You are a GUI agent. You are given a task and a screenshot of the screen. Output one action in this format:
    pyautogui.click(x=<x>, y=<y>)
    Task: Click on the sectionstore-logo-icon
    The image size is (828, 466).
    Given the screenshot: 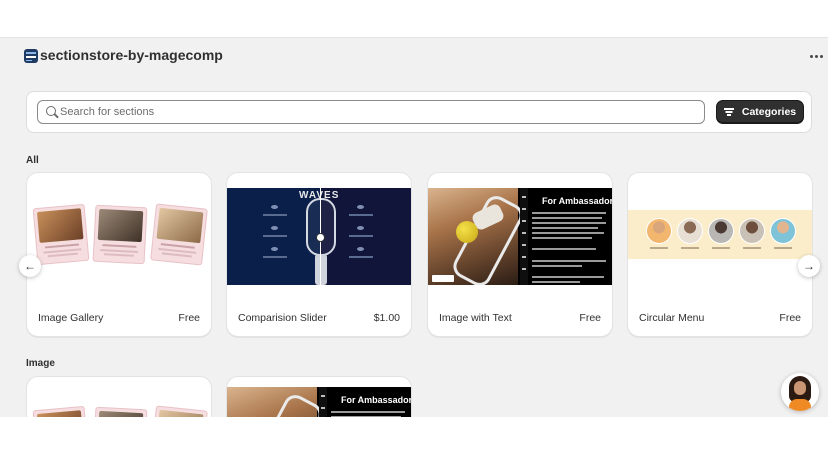 What is the action you would take?
    pyautogui.click(x=31, y=56)
    